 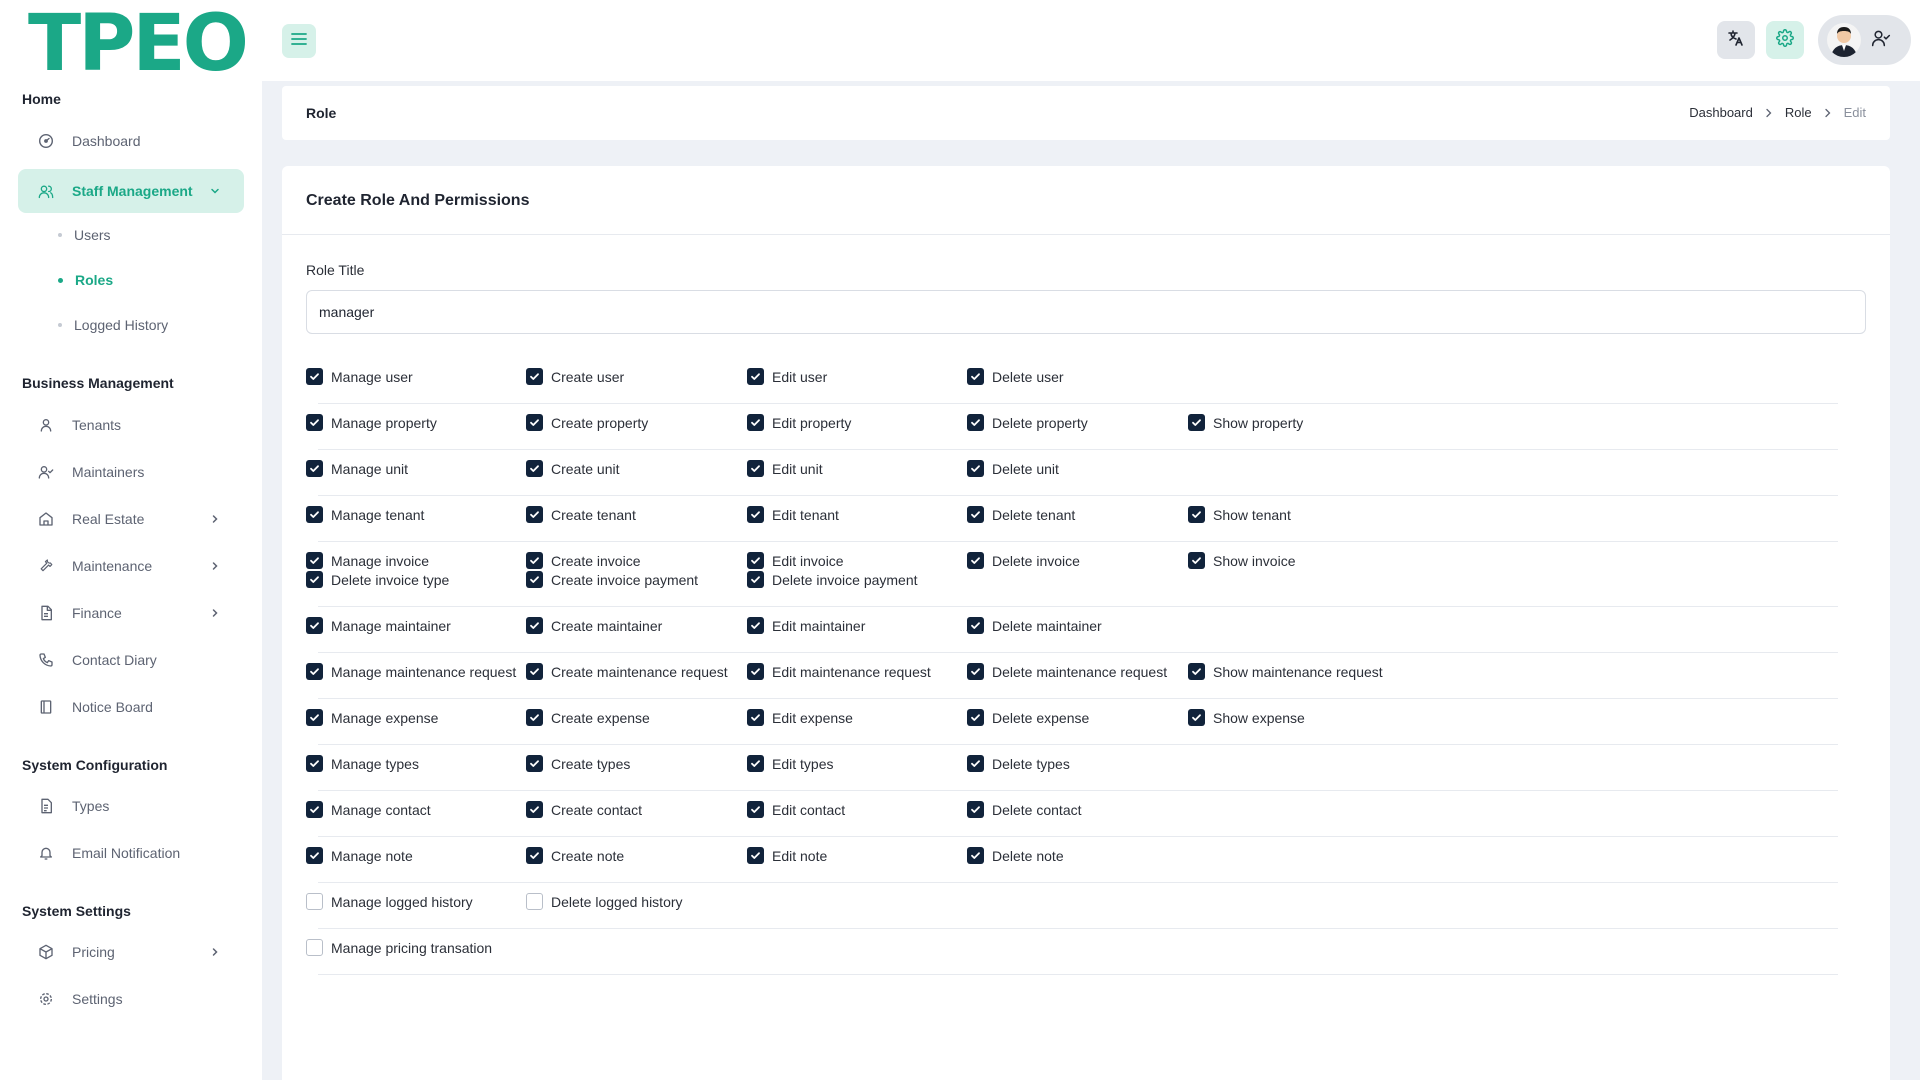 What do you see at coordinates (365, 514) in the screenshot?
I see `permission-manage-tenant: Manage tenant` at bounding box center [365, 514].